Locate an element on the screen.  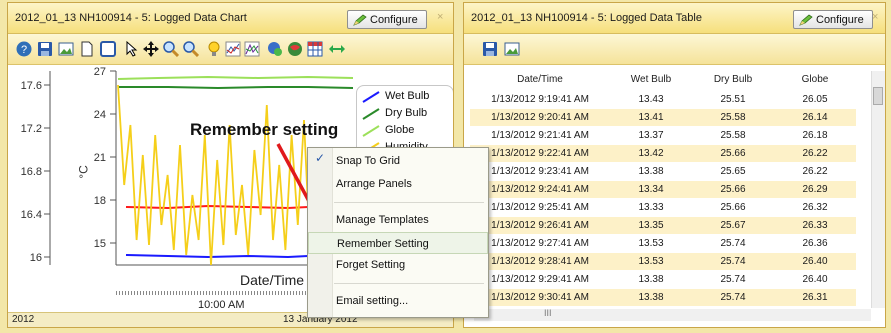
zoom-in-icon is located at coordinates (171, 49).